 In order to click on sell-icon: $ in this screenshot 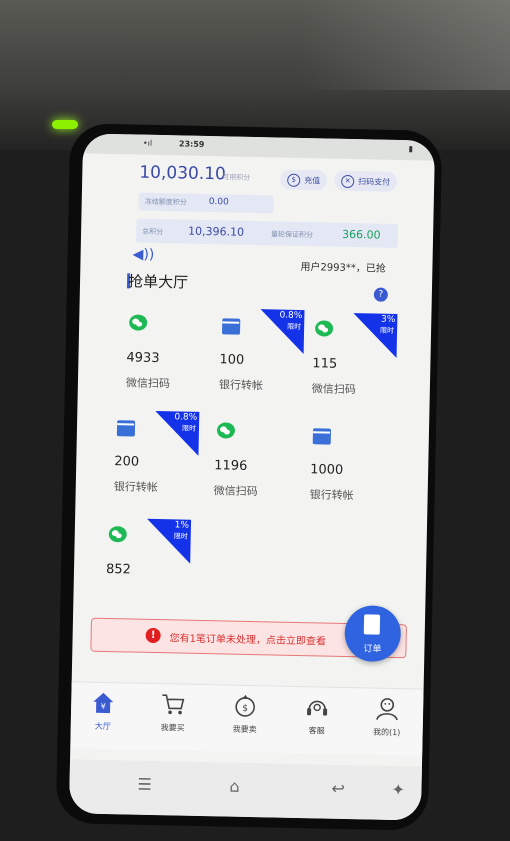, I will do `click(245, 705)`.